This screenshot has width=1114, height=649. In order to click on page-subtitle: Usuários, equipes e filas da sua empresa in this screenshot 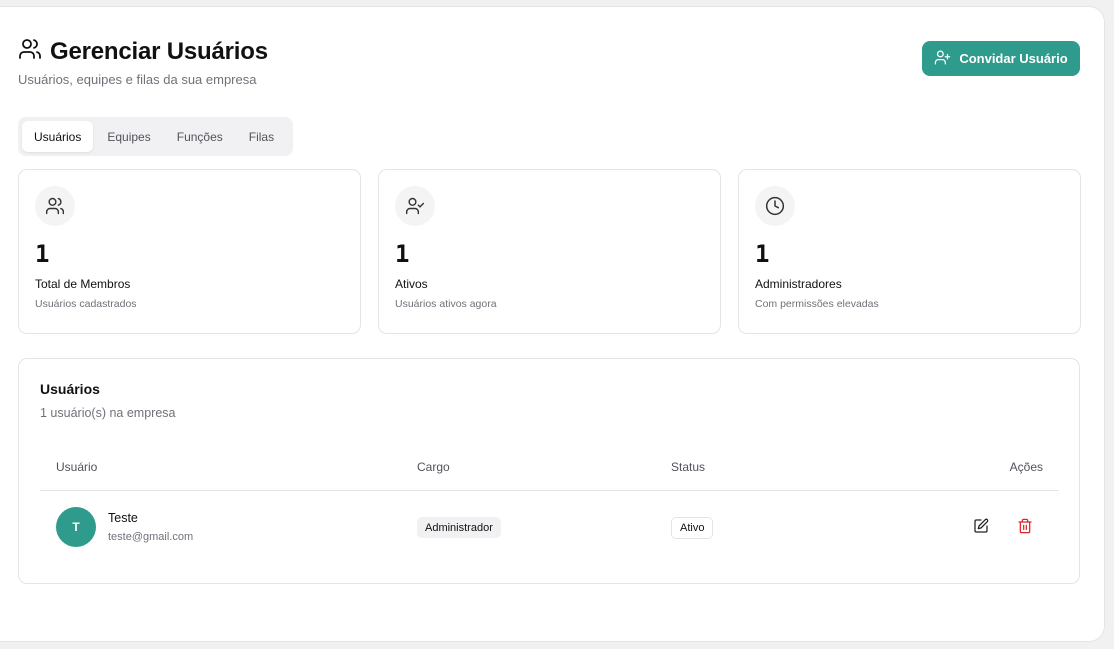, I will do `click(137, 79)`.